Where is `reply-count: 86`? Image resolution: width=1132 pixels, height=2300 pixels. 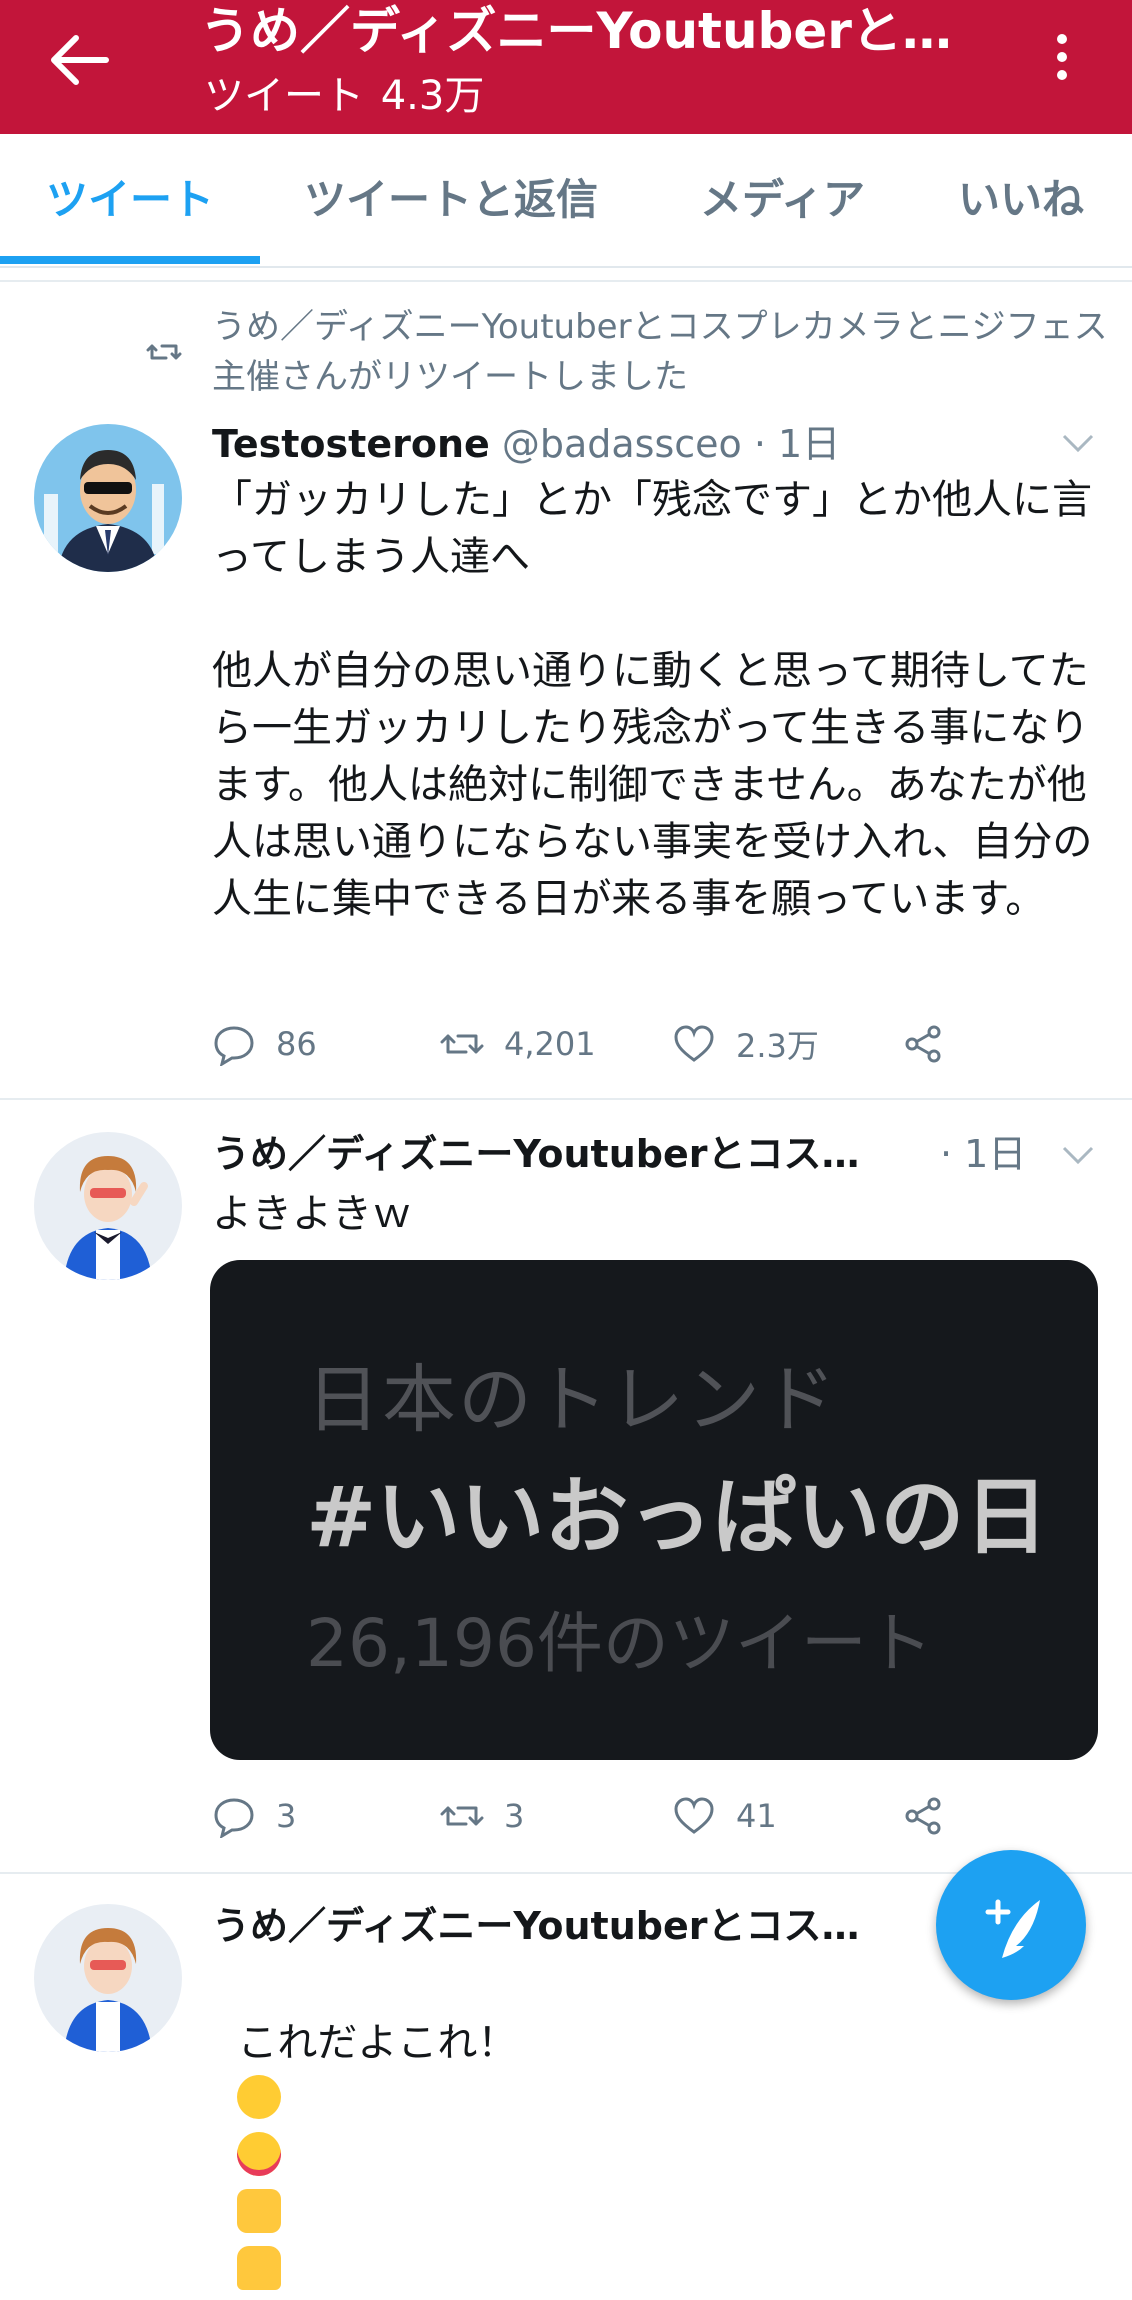
reply-count: 86 is located at coordinates (296, 1044).